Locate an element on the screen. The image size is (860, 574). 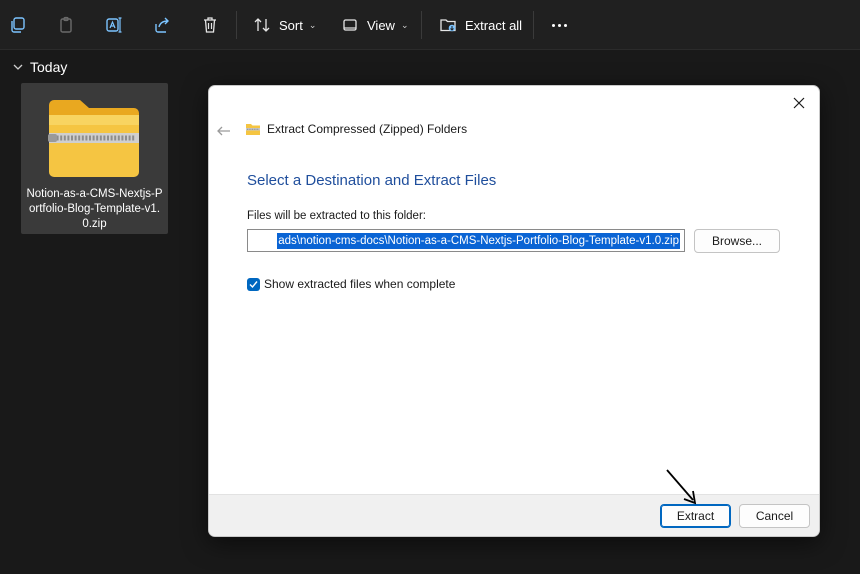
sort-label: Sort is located at coordinates (291, 25).